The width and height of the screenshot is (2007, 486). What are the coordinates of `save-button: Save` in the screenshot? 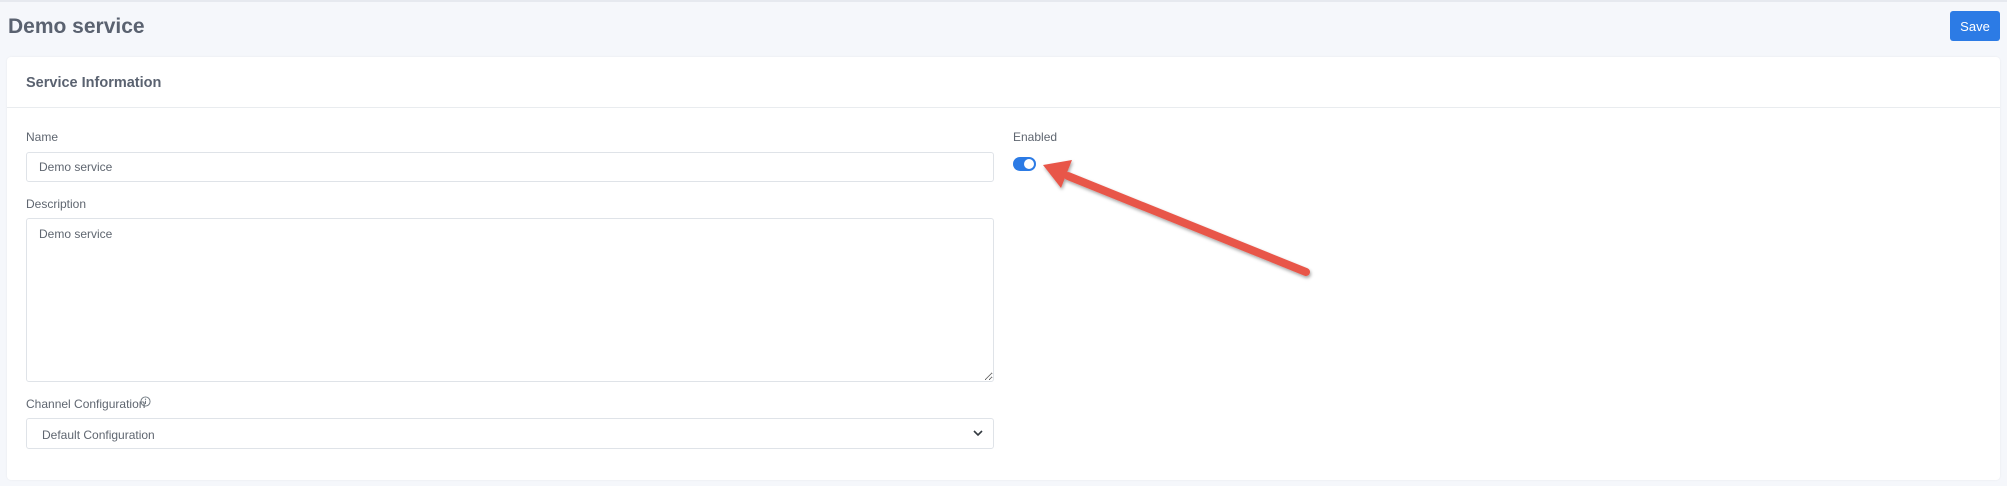 It's located at (1975, 26).